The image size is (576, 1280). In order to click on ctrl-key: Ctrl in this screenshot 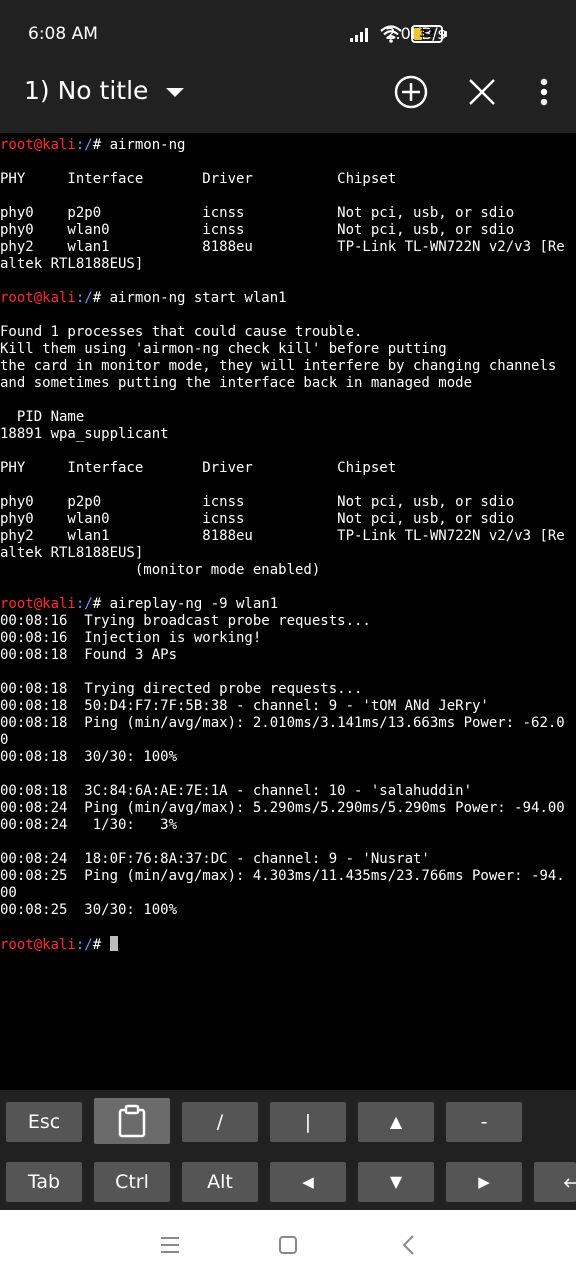, I will do `click(132, 1182)`.